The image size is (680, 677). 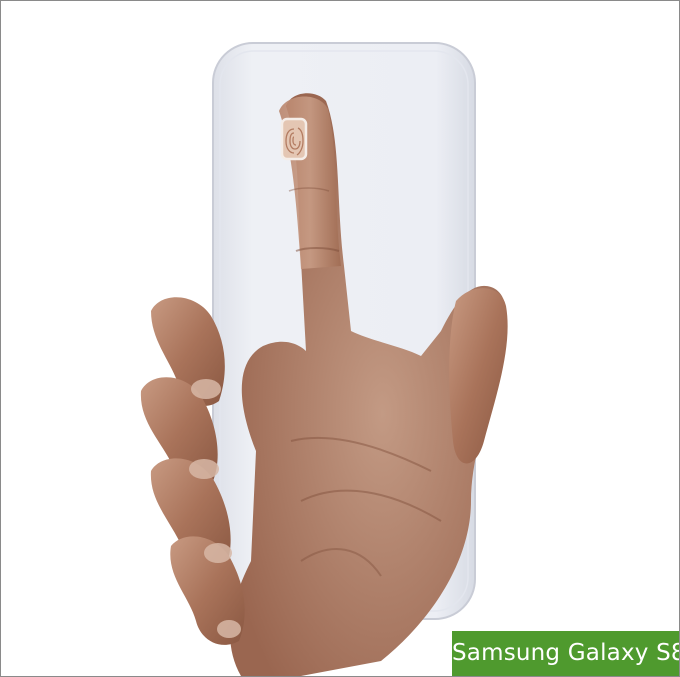 What do you see at coordinates (294, 139) in the screenshot?
I see `fingerprint-icon` at bounding box center [294, 139].